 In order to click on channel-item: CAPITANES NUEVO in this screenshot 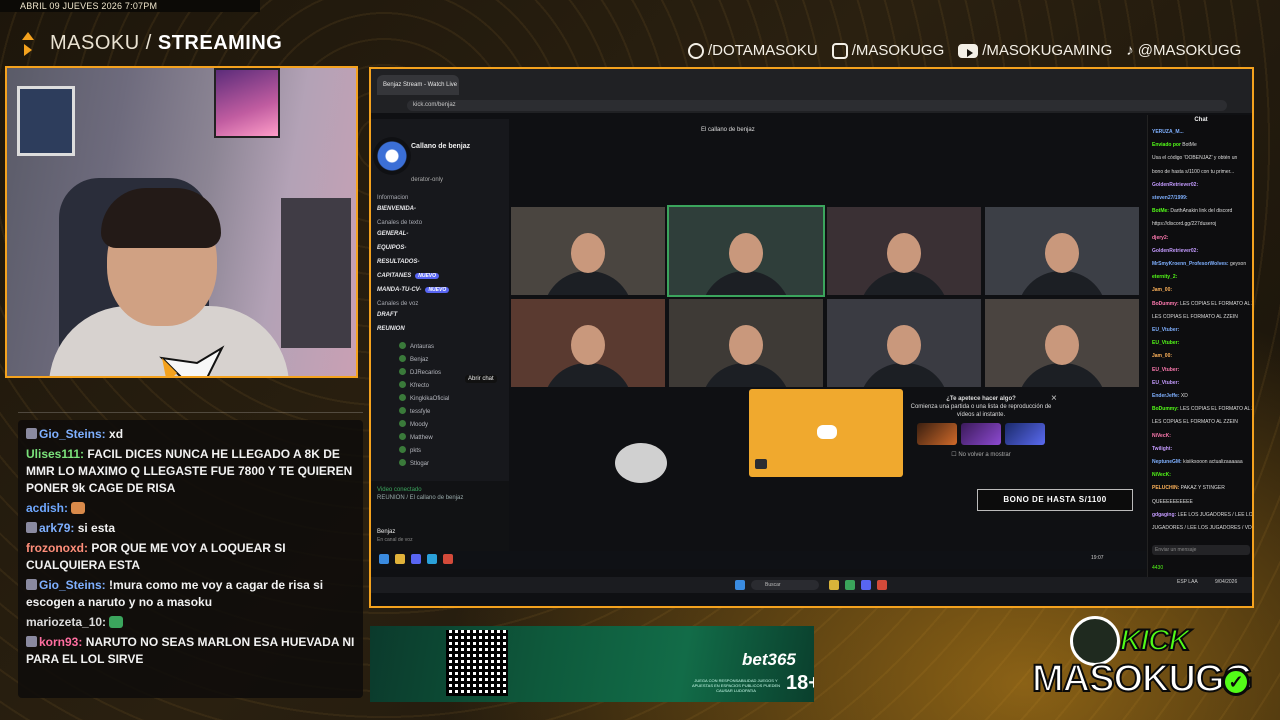, I will do `click(408, 276)`.